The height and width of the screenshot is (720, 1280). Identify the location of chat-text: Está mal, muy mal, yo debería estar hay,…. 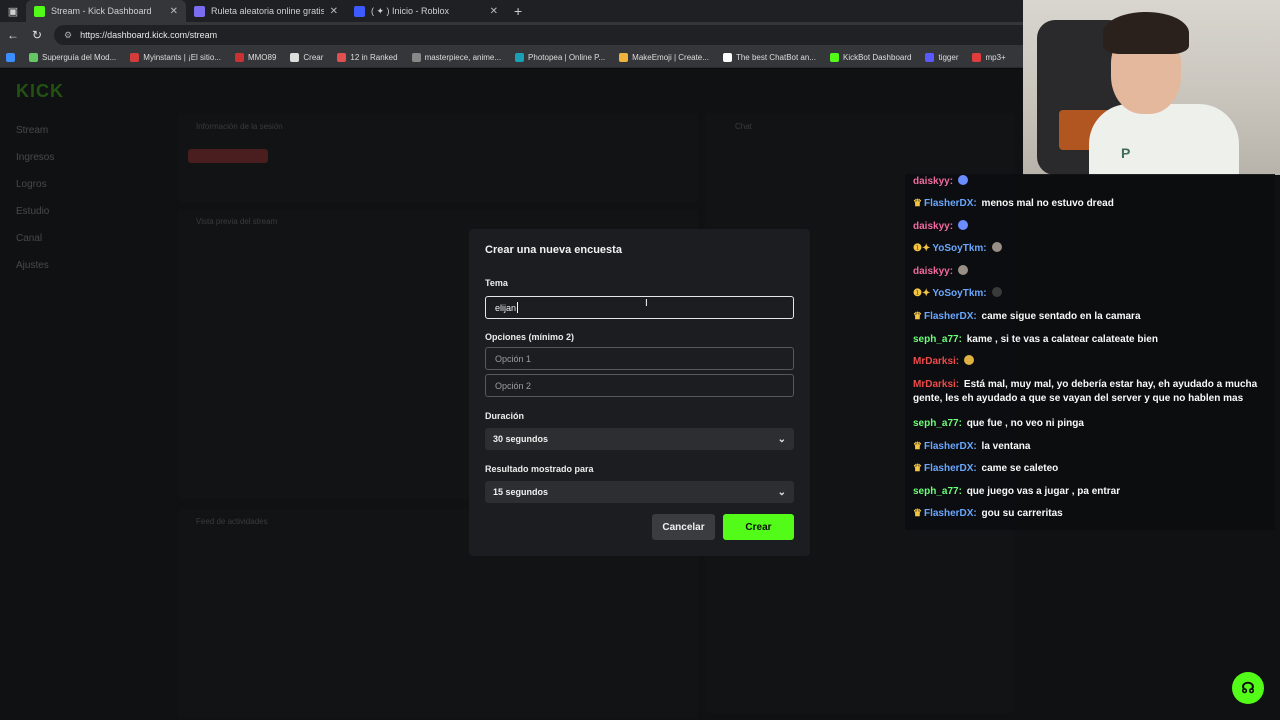
(1085, 391).